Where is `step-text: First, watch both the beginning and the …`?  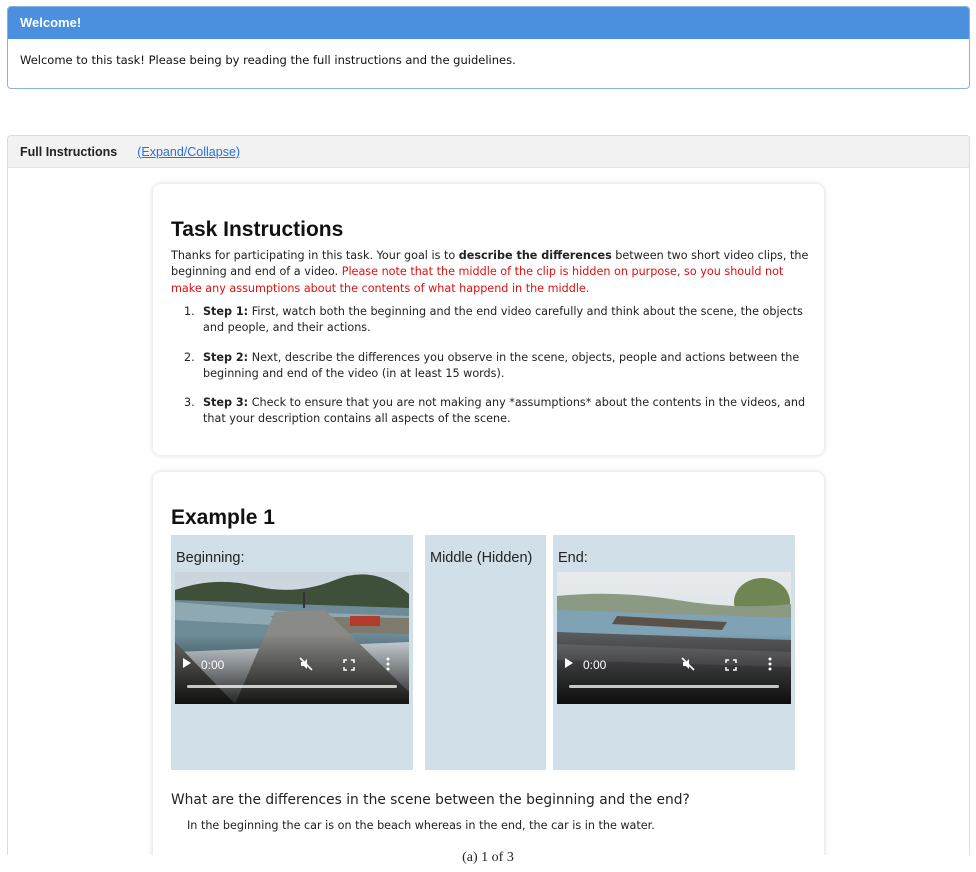
step-text: First, watch both the beginning and the … is located at coordinates (503, 320).